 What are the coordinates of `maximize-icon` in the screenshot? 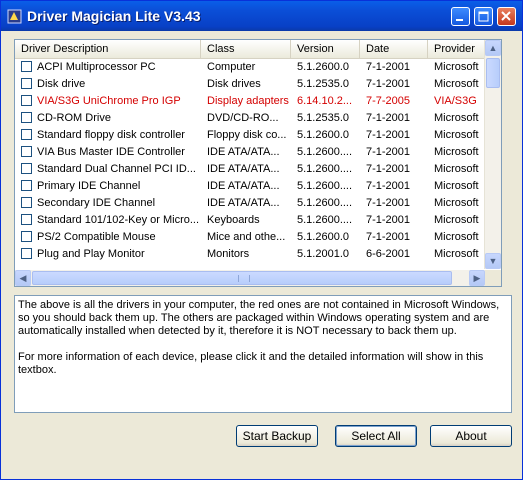 It's located at (483, 16).